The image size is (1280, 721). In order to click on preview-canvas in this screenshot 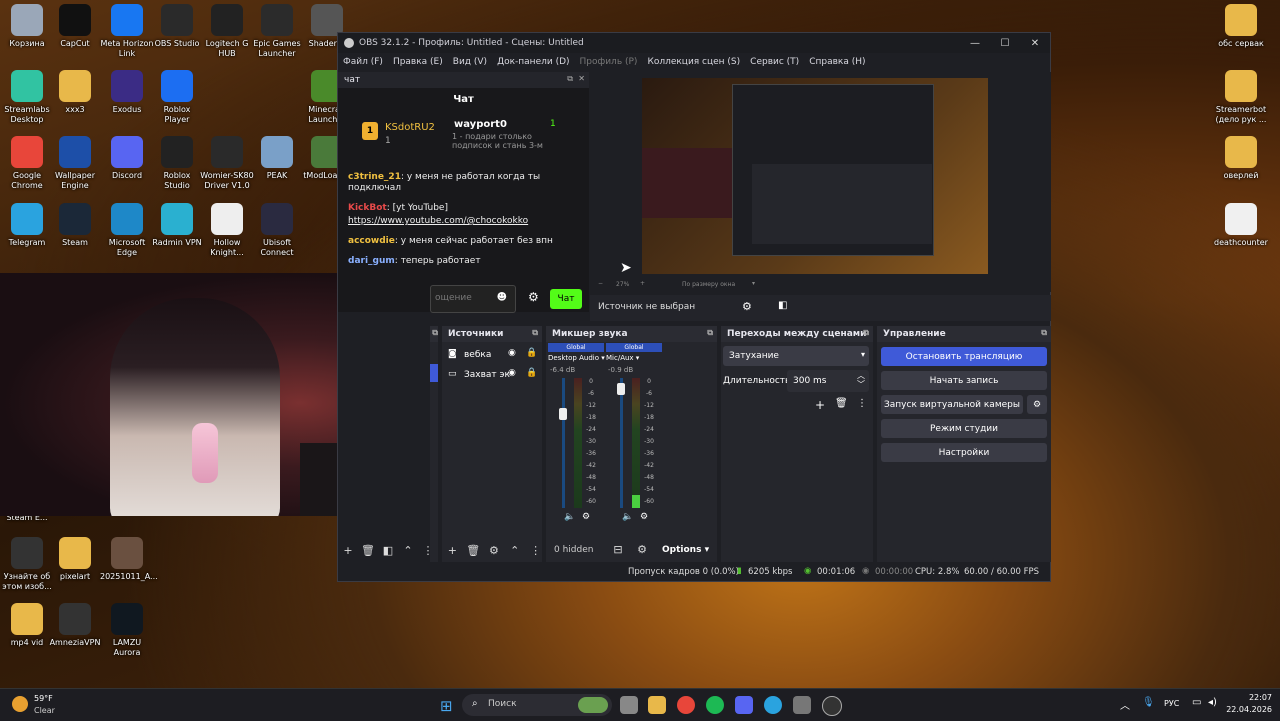, I will do `click(815, 176)`.